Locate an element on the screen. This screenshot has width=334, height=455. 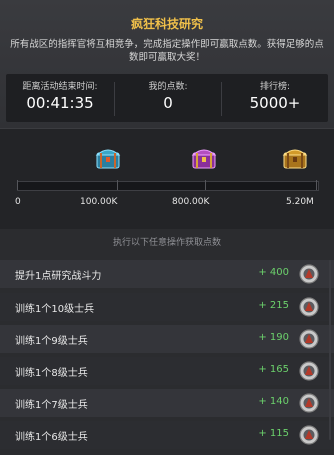
task-name: 训练1个6级士兵 is located at coordinates (51, 437).